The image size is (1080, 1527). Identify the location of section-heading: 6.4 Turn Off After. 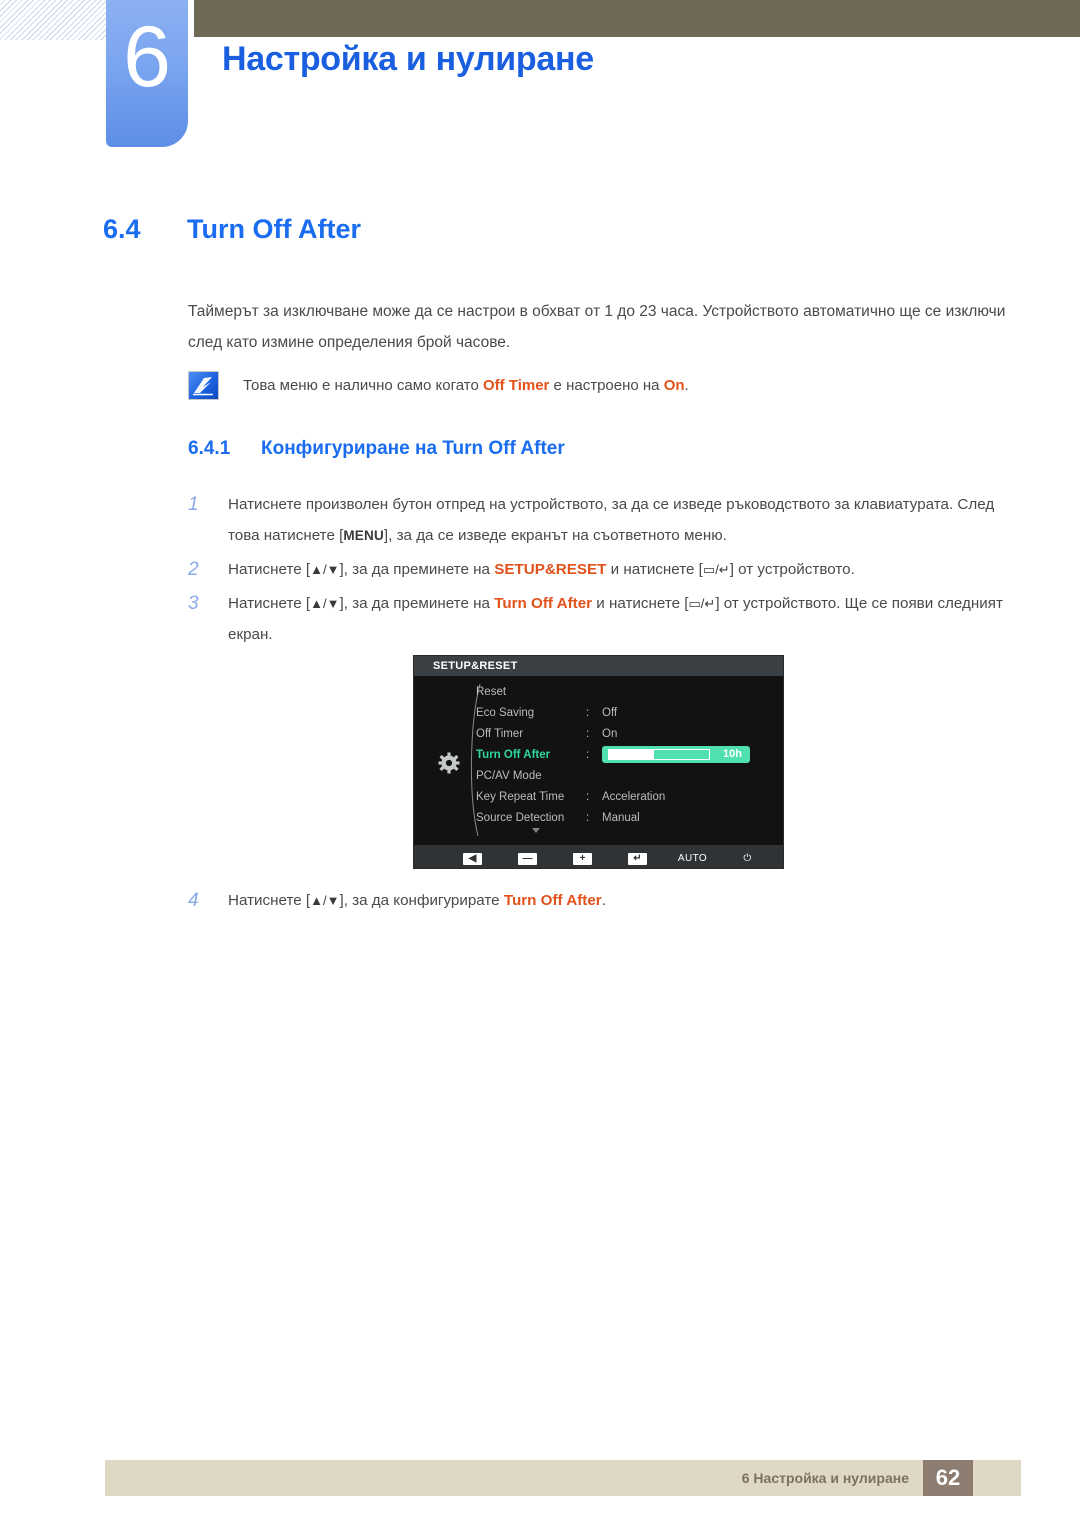
(232, 229).